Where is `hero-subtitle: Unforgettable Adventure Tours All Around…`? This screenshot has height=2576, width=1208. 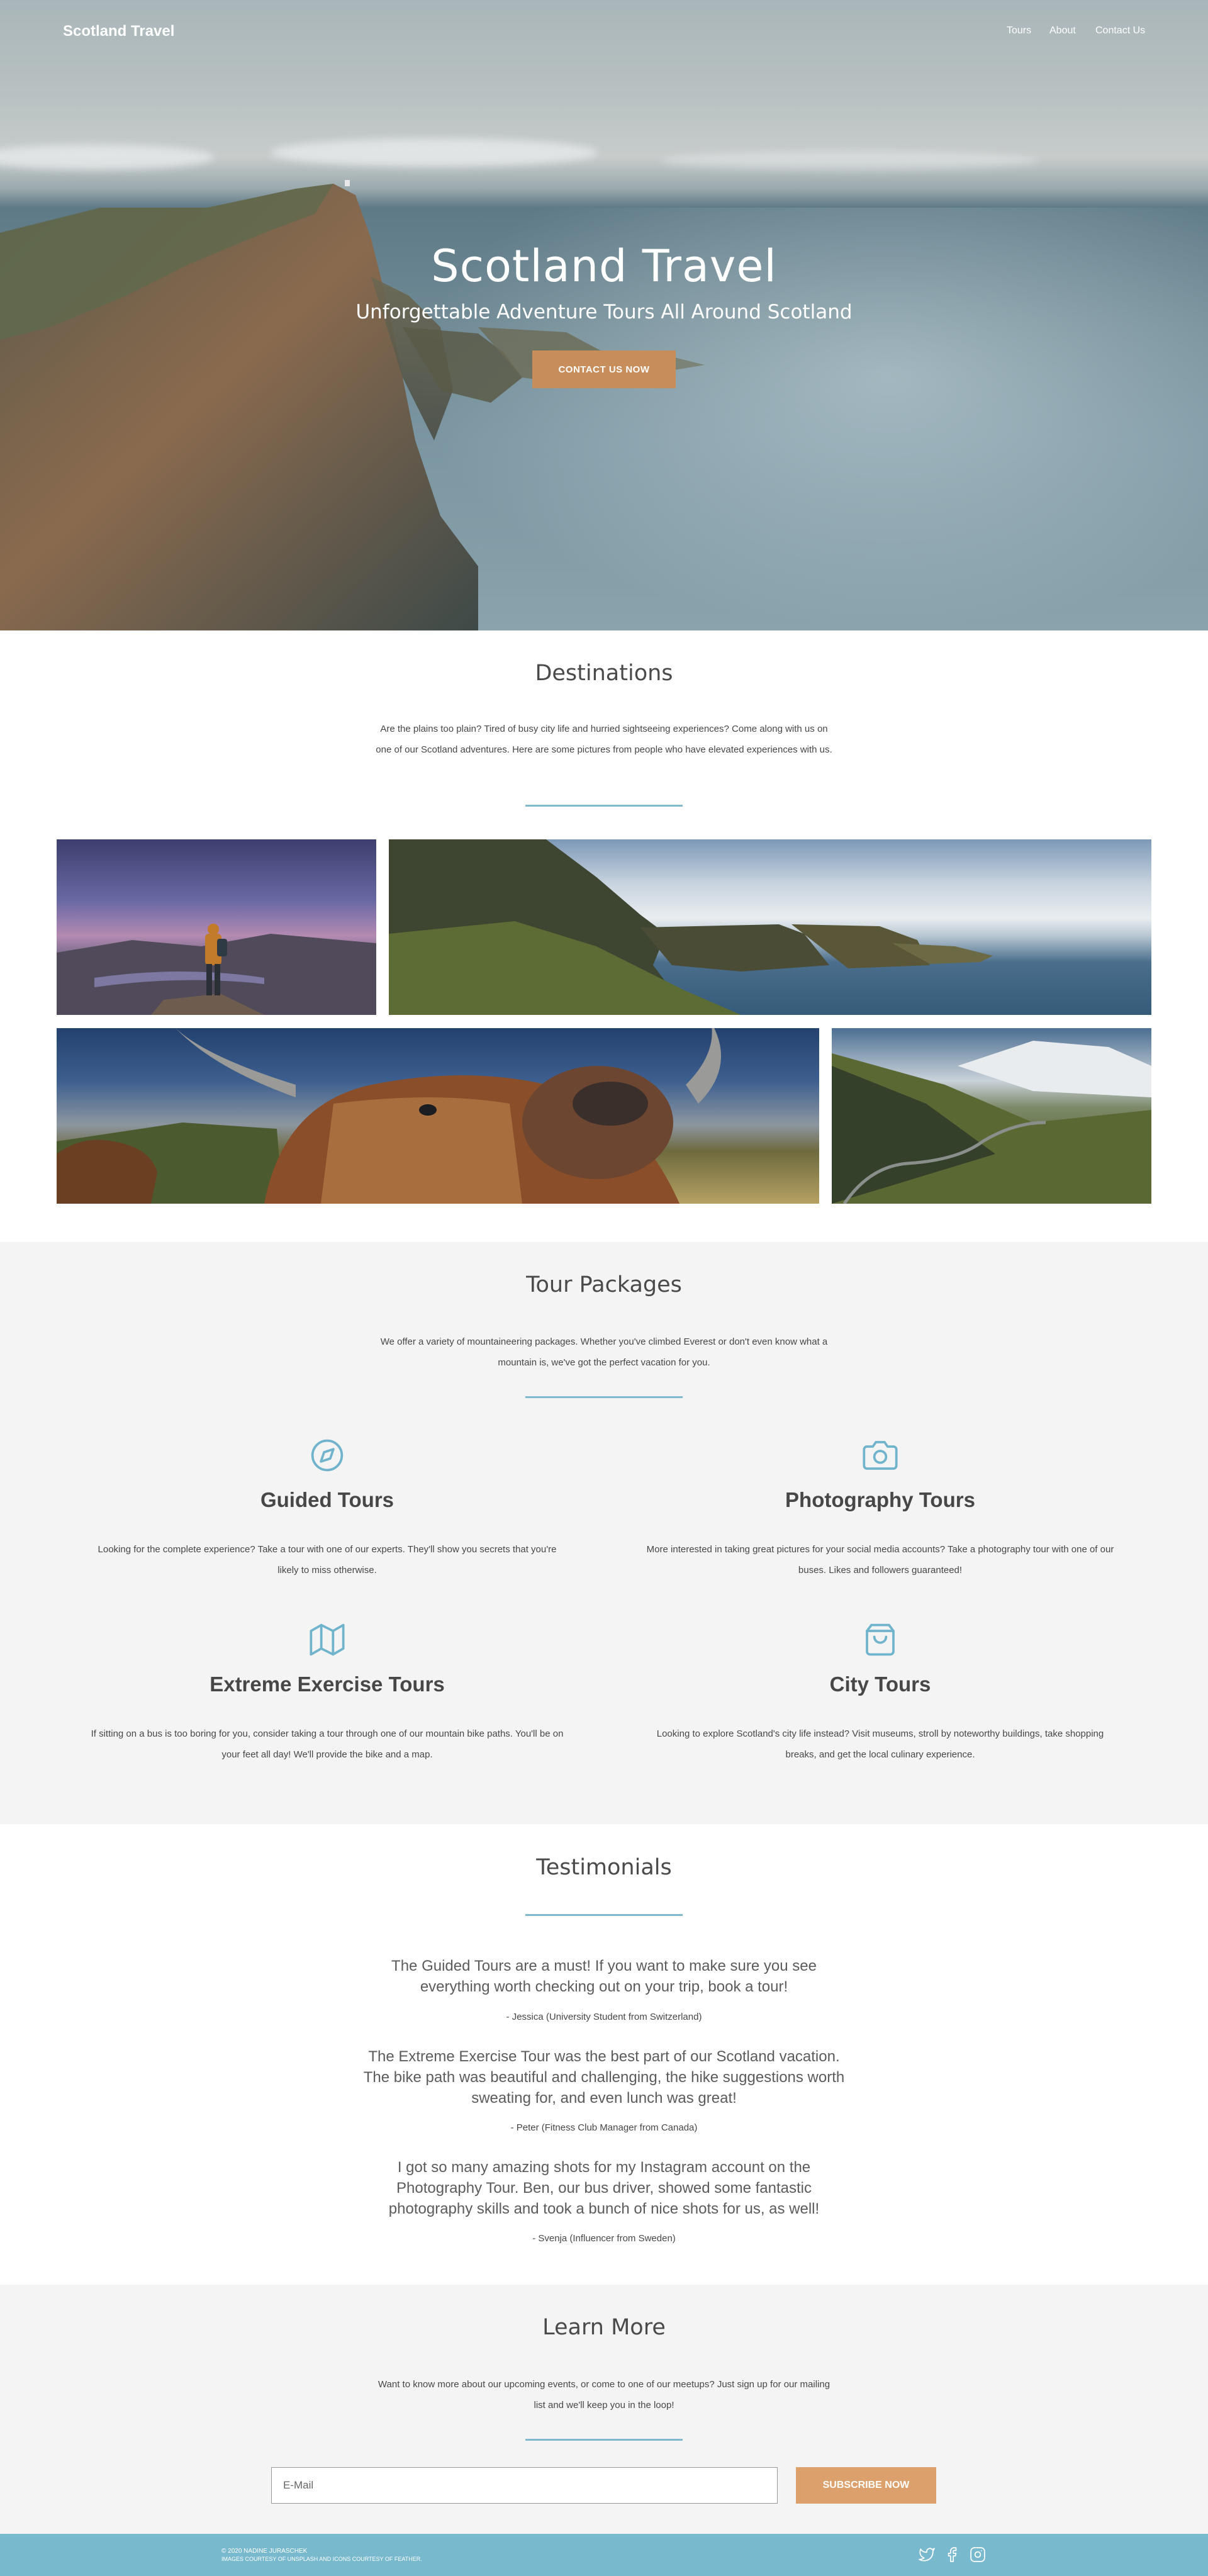 hero-subtitle: Unforgettable Adventure Tours All Around… is located at coordinates (604, 312).